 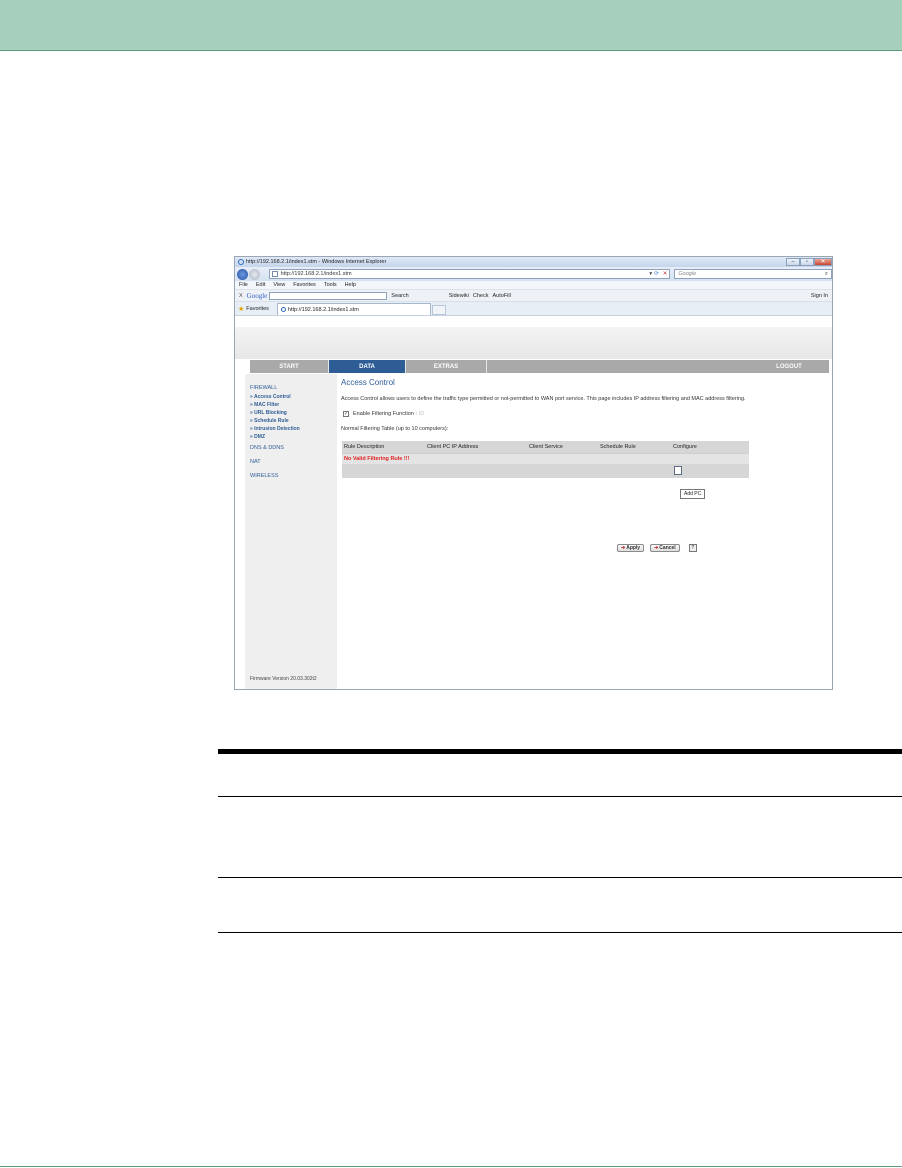 I want to click on tab-ie-icon, so click(x=283, y=309).